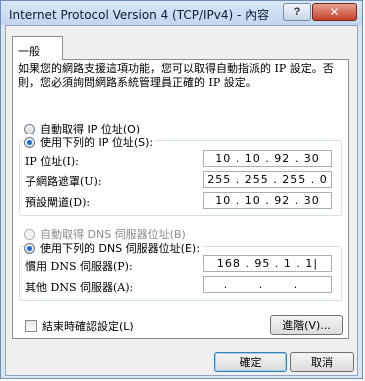 The width and height of the screenshot is (365, 381). Describe the element at coordinates (88, 326) in the screenshot. I see `validate-settings-label: 結束時確認設定(L)` at that location.